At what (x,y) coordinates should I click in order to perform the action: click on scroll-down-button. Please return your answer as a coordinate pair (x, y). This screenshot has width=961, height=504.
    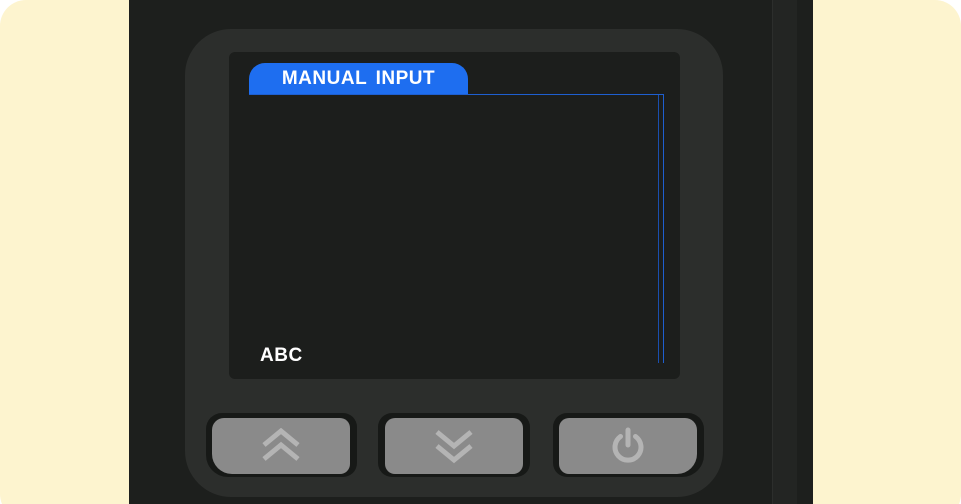
    Looking at the image, I should click on (454, 446).